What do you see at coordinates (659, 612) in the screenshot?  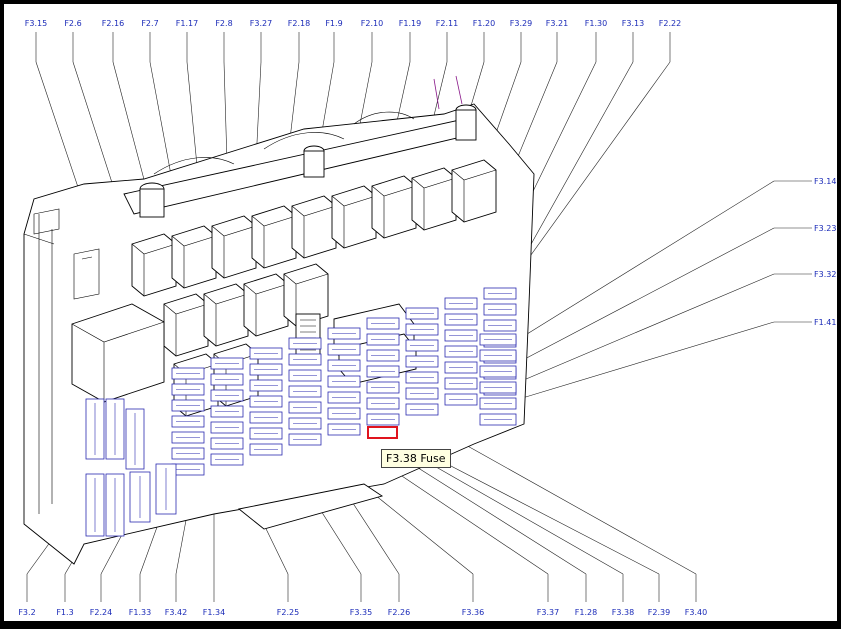 I see `fuse-label-bottom: F2.39` at bounding box center [659, 612].